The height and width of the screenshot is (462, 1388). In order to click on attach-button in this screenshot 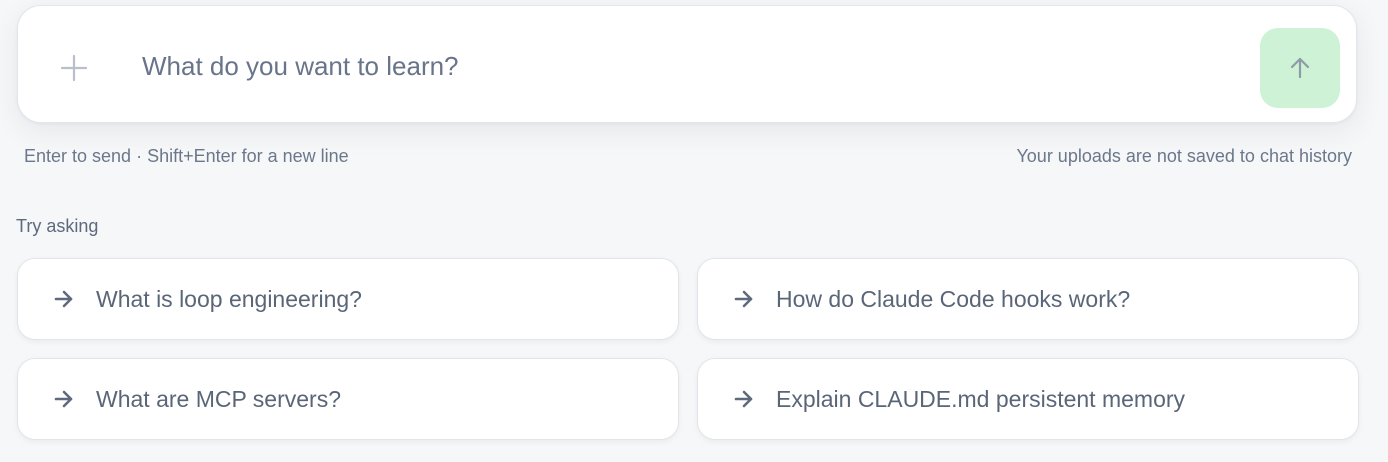, I will do `click(74, 68)`.